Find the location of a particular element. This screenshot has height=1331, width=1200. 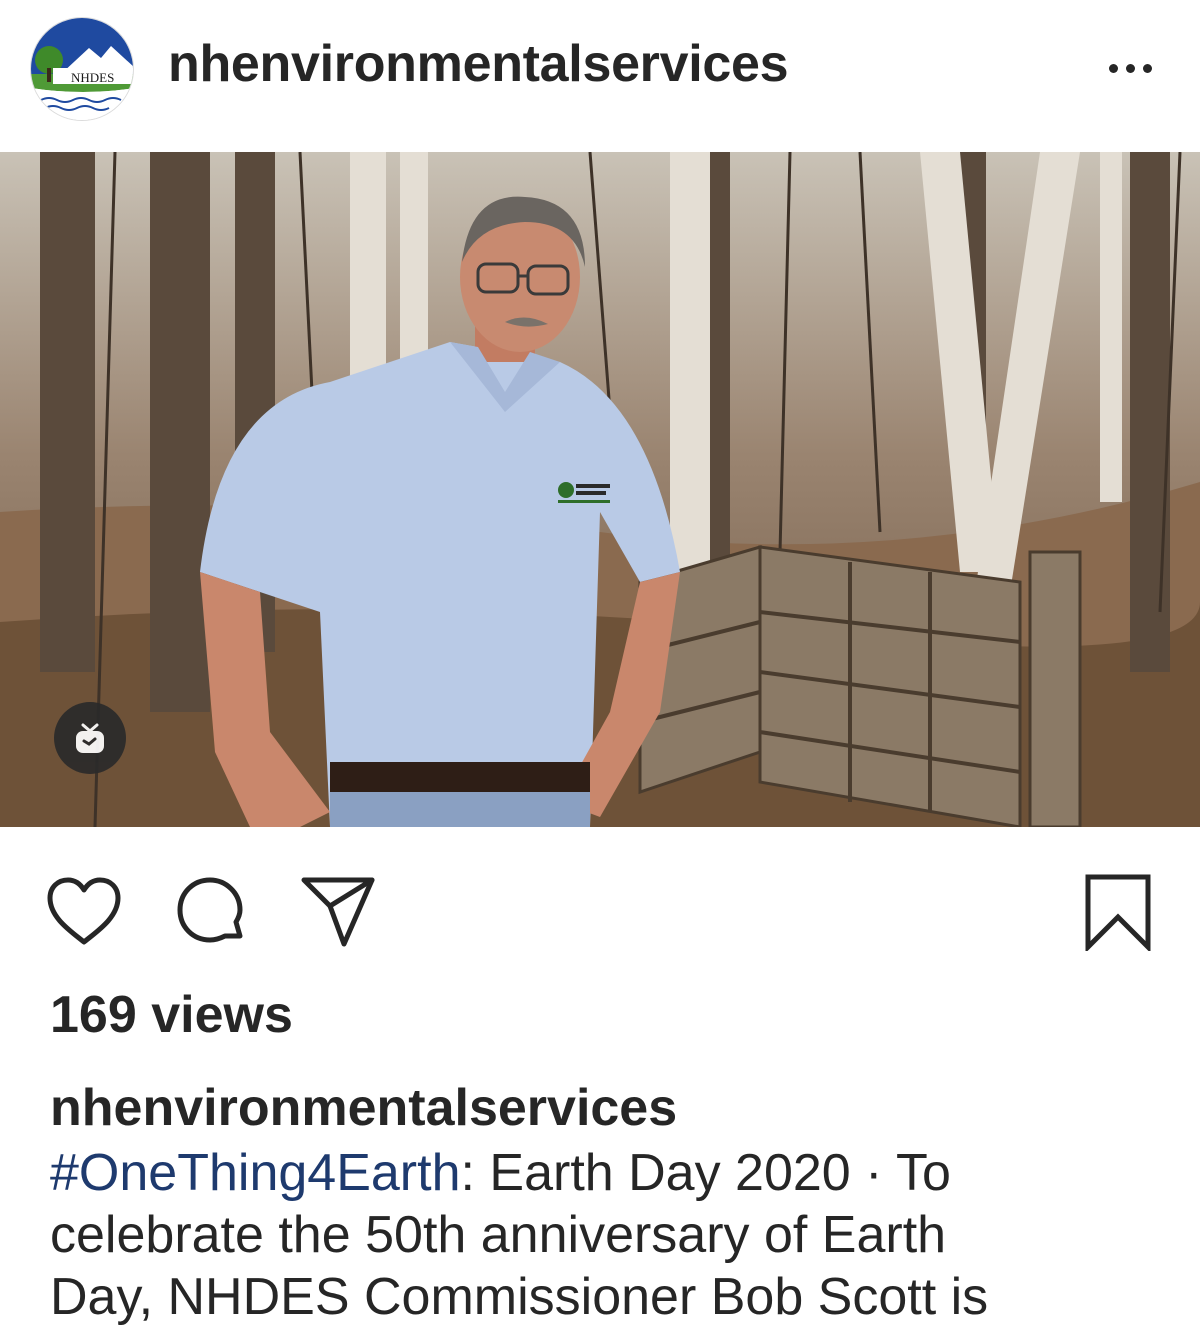

heart-icon is located at coordinates (84, 911).